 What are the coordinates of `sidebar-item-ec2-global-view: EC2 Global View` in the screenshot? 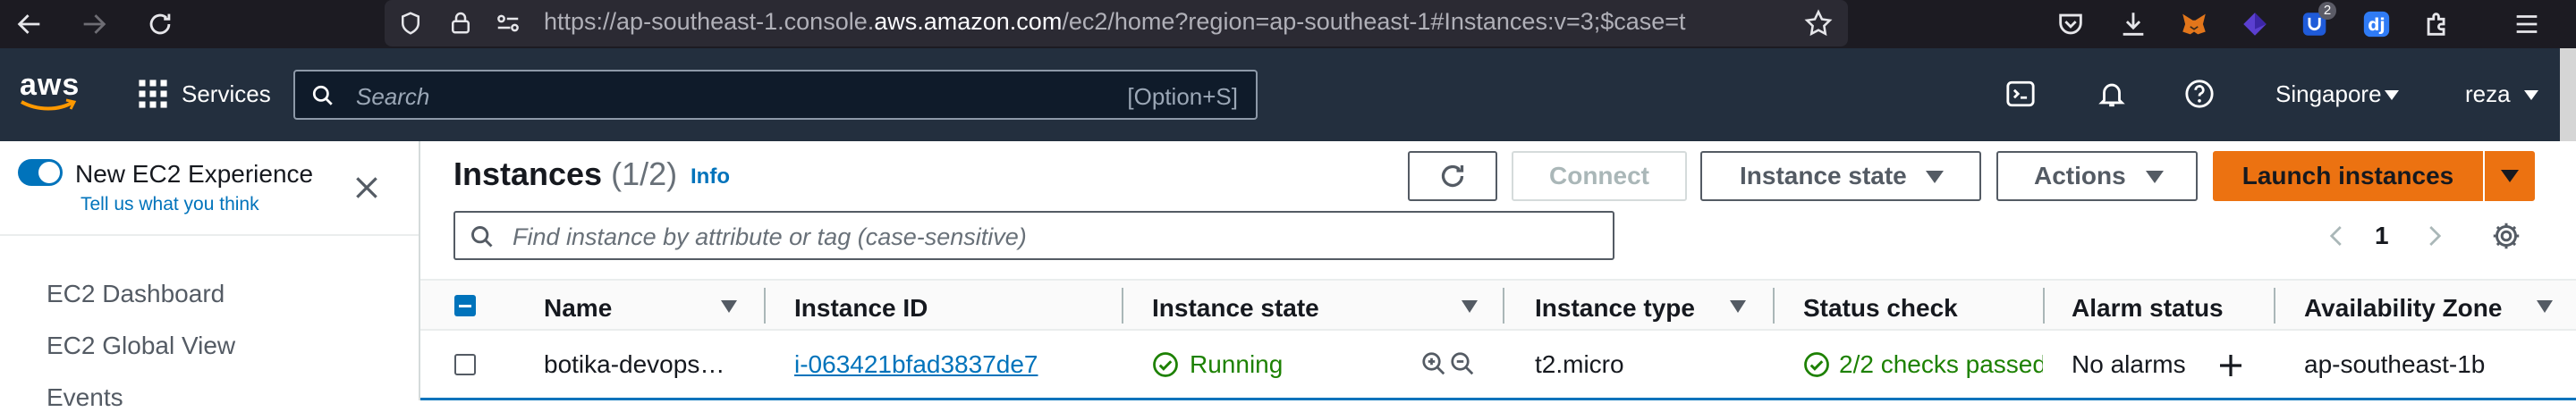 It's located at (141, 346).